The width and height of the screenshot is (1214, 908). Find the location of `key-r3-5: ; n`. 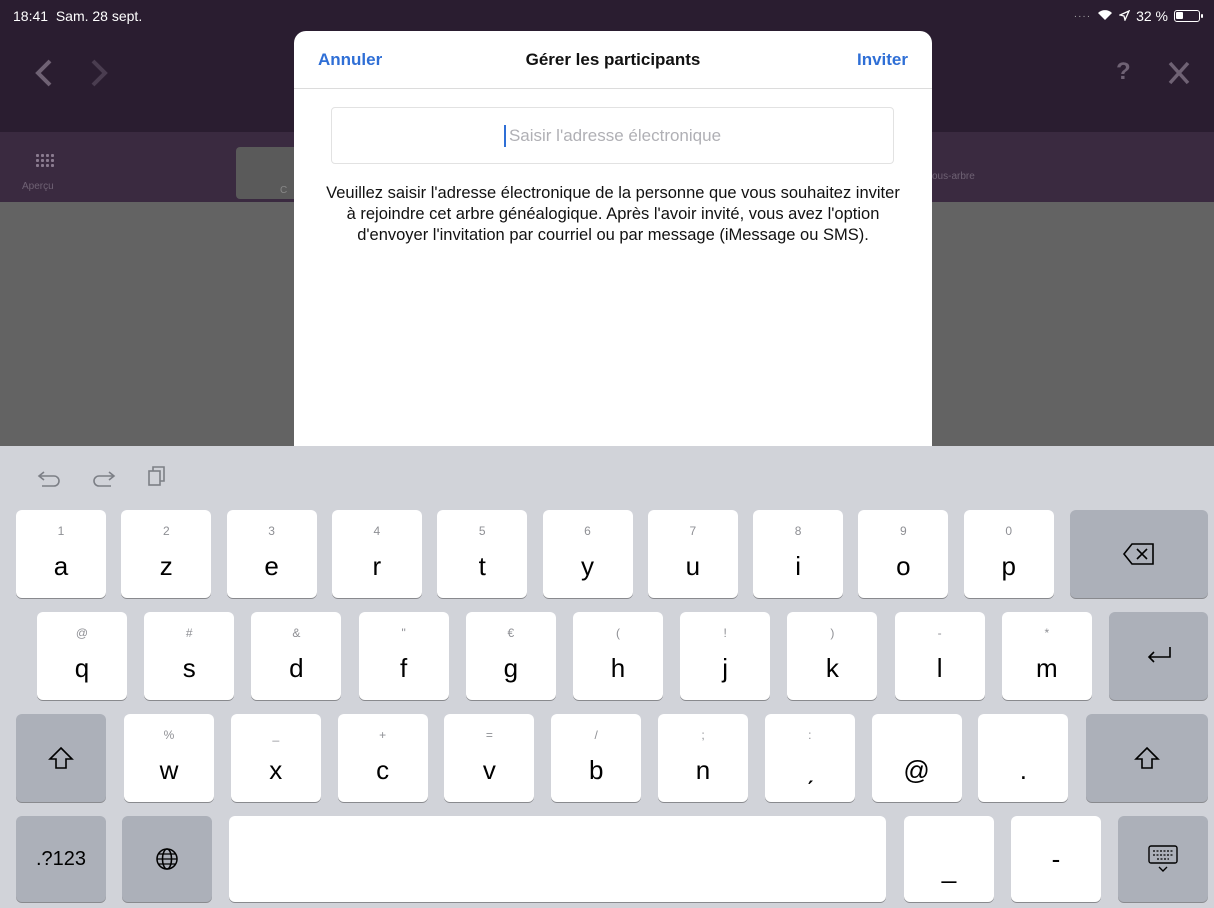

key-r3-5: ; n is located at coordinates (703, 758).